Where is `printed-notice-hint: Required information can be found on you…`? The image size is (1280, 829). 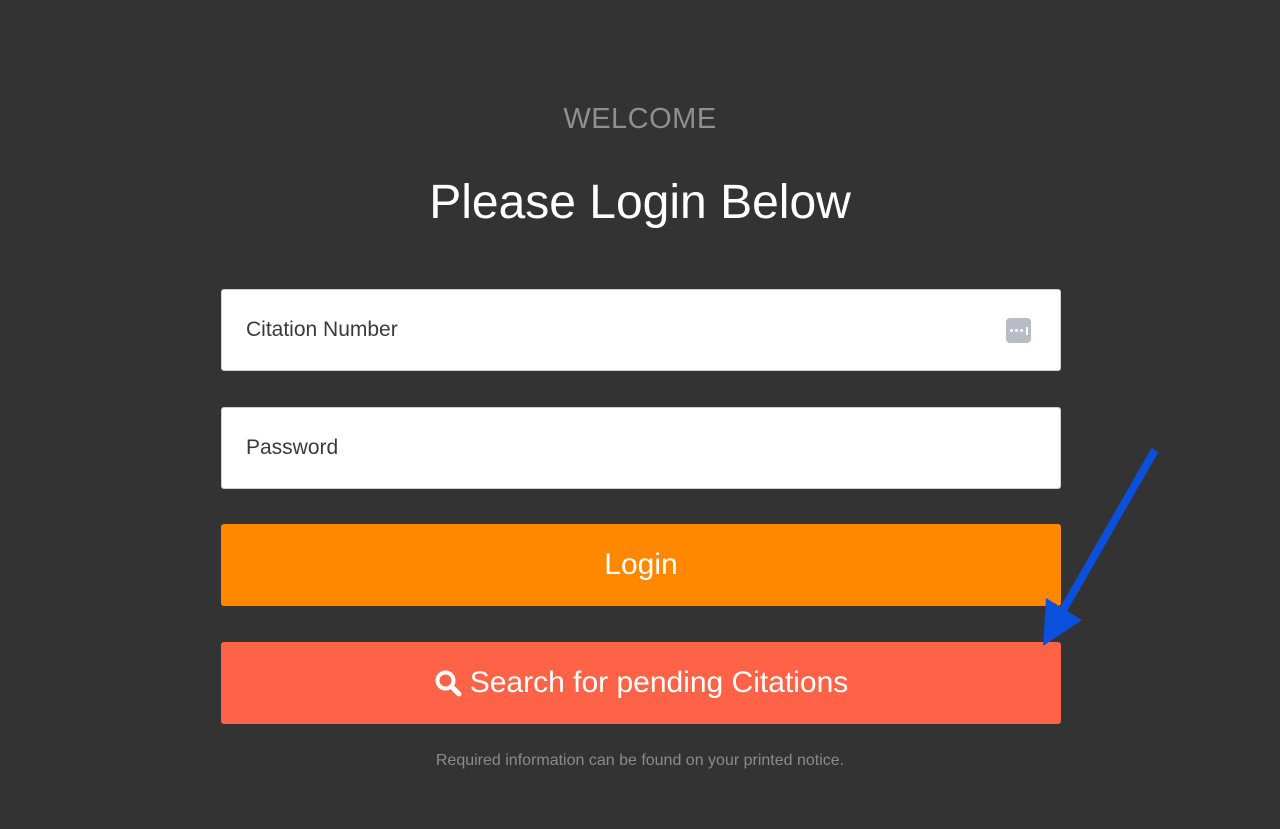 printed-notice-hint: Required information can be found on you… is located at coordinates (640, 760).